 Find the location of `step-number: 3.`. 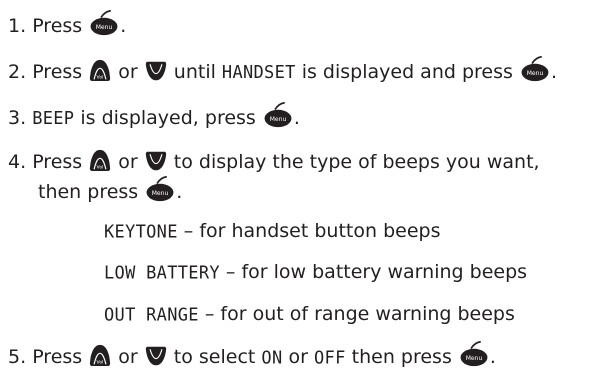

step-number: 3. is located at coordinates (17, 118).